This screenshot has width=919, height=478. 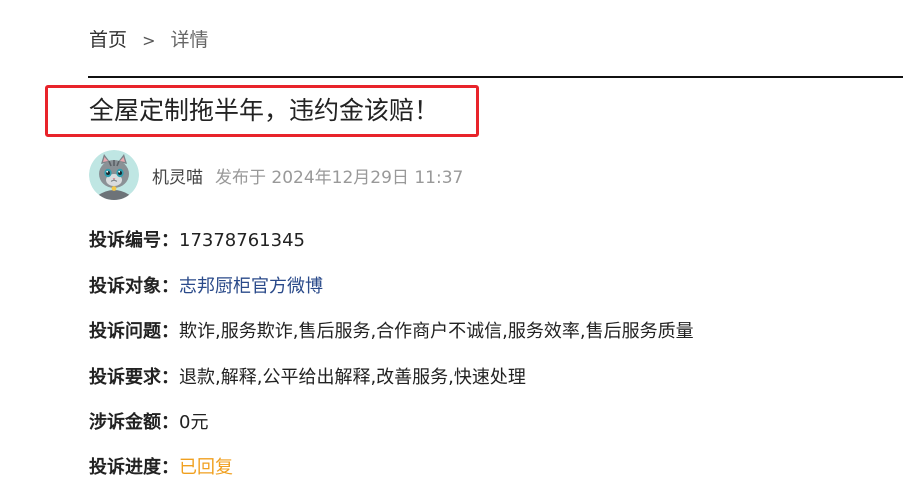 I want to click on gray-cat-avatar-icon, so click(x=114, y=175).